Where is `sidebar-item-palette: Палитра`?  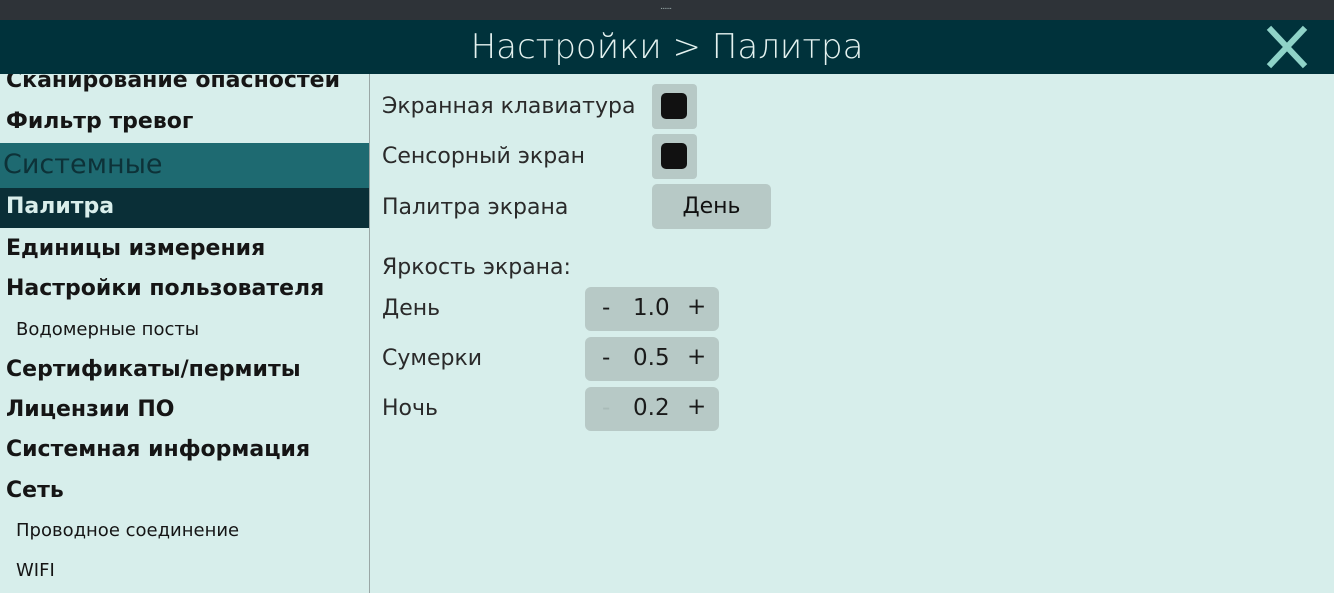
sidebar-item-palette: Палитра is located at coordinates (184, 208).